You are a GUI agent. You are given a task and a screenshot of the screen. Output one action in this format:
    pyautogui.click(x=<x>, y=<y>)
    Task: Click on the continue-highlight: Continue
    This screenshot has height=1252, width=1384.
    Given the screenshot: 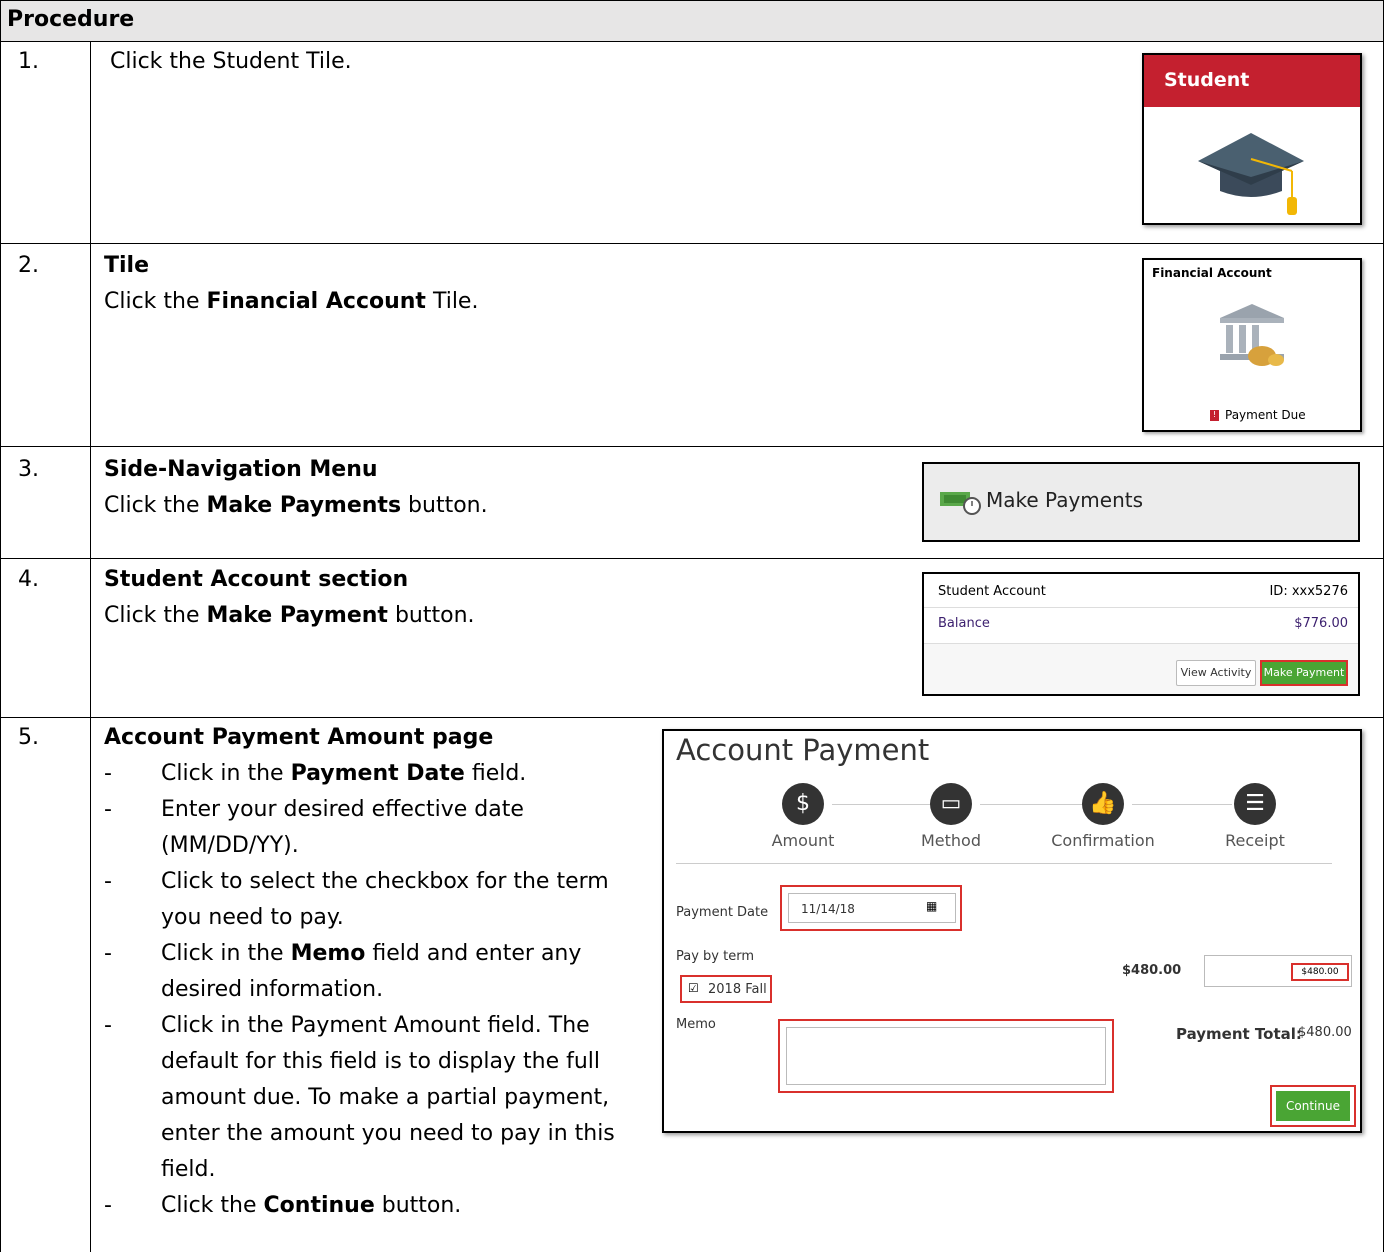 What is the action you would take?
    pyautogui.click(x=1313, y=1106)
    